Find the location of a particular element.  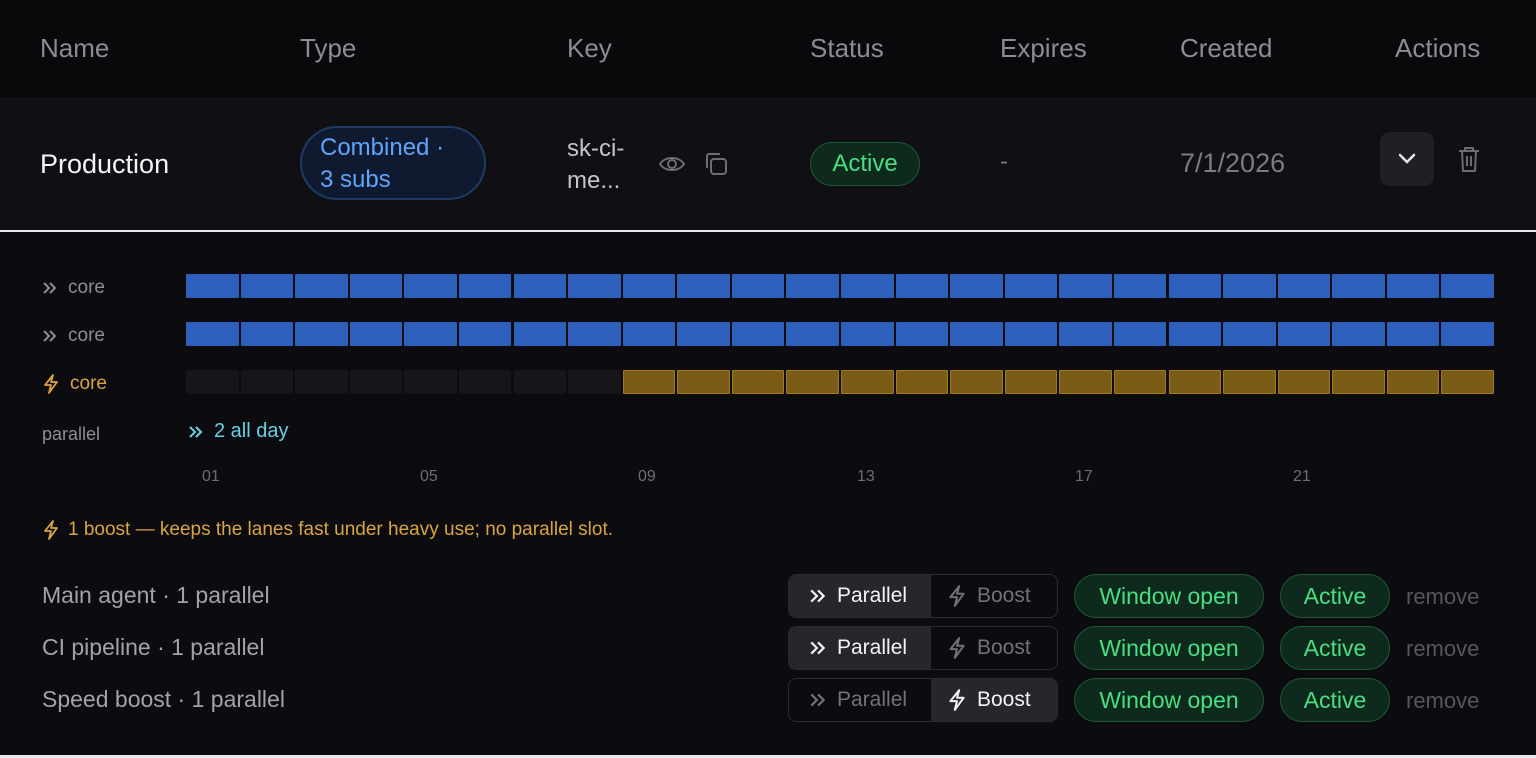

hour-tick: 13 is located at coordinates (866, 476).